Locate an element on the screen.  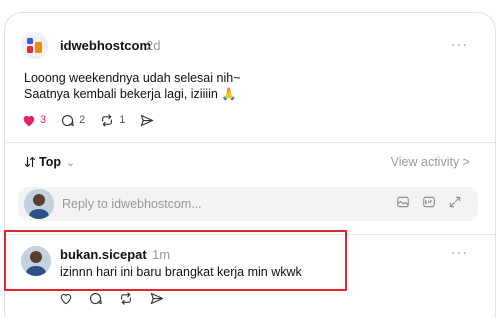
comment-share-button is located at coordinates (157, 298).